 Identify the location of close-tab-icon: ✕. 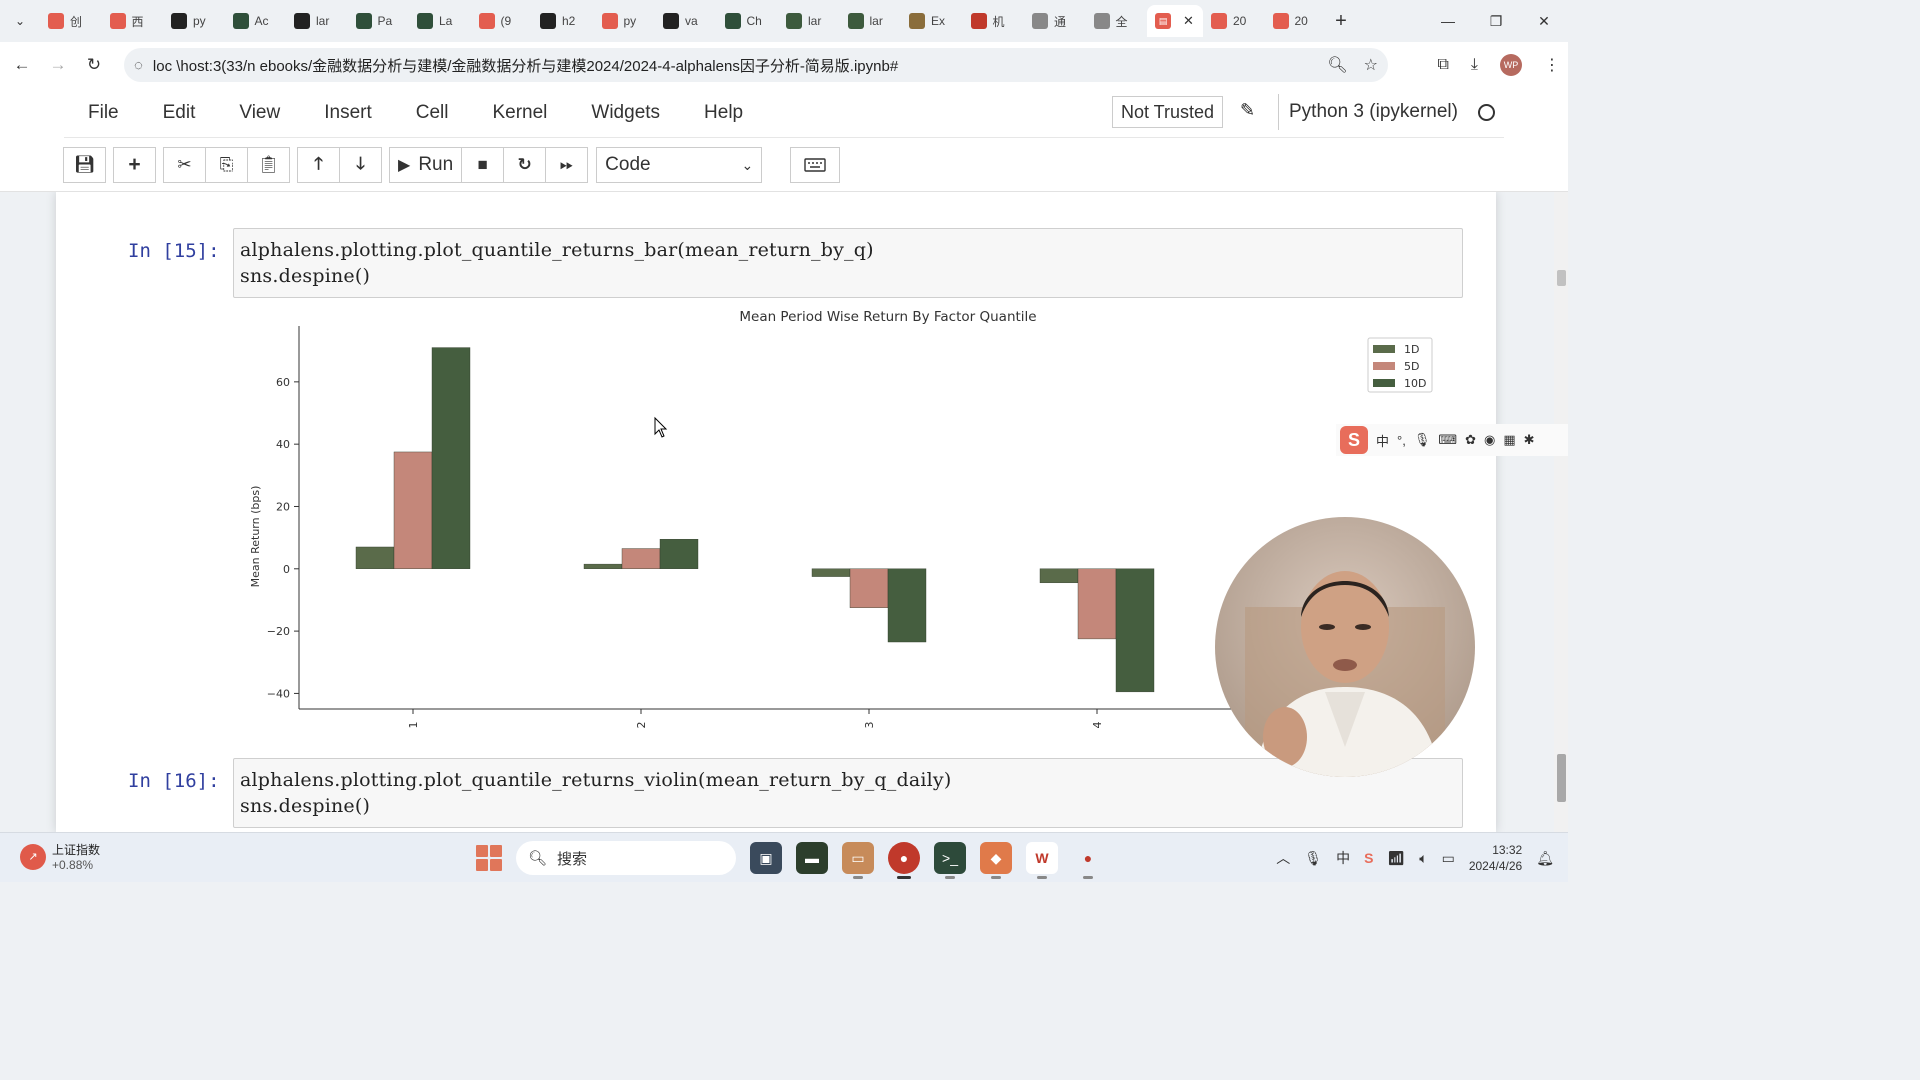
(1188, 21).